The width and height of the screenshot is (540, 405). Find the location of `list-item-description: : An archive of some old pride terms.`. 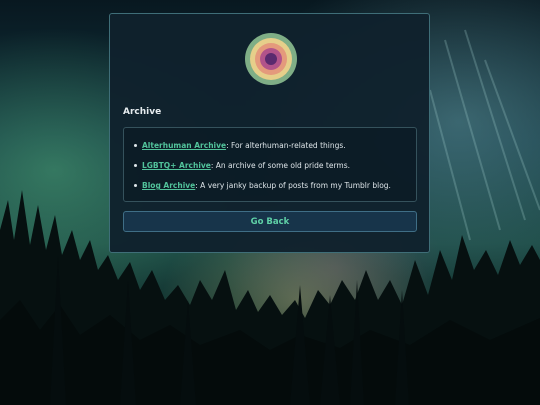

list-item-description: : An archive of some old pride terms. is located at coordinates (280, 165).